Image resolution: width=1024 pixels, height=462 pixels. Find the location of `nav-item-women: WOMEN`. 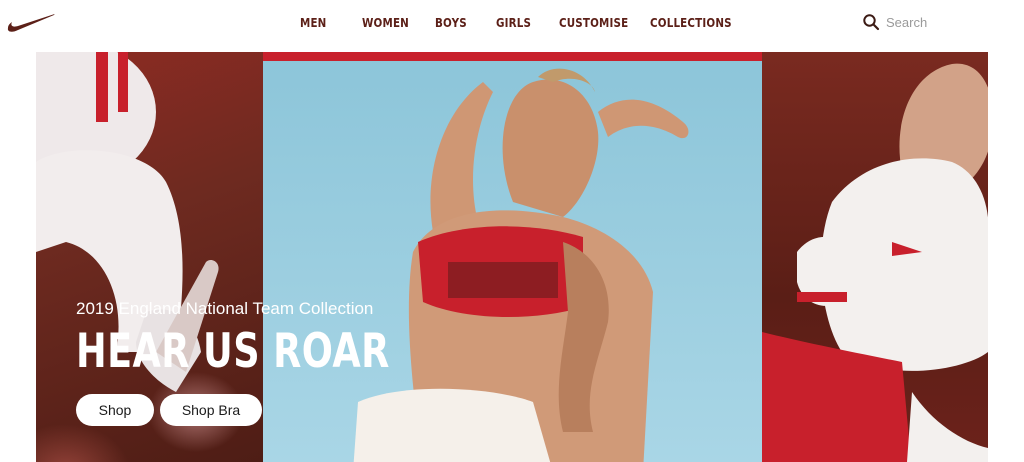

nav-item-women: WOMEN is located at coordinates (385, 23).